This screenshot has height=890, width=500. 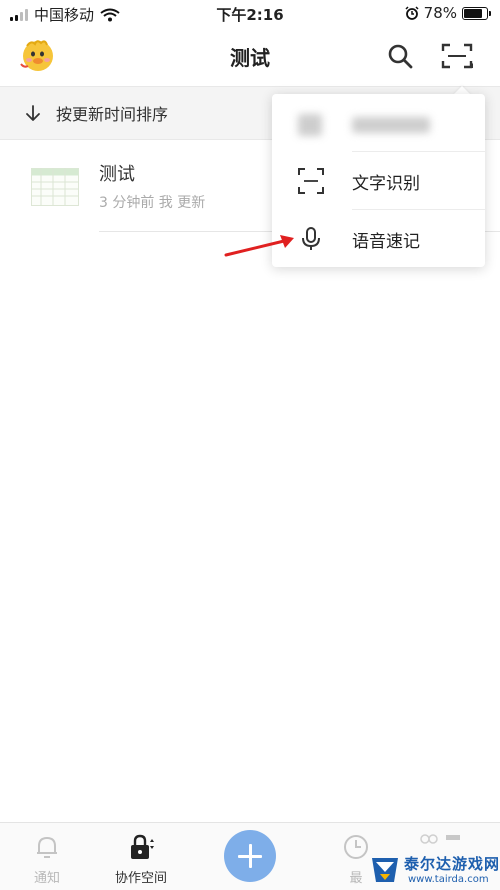 I want to click on menu-item-voice-memo: 语音速记, so click(x=378, y=238).